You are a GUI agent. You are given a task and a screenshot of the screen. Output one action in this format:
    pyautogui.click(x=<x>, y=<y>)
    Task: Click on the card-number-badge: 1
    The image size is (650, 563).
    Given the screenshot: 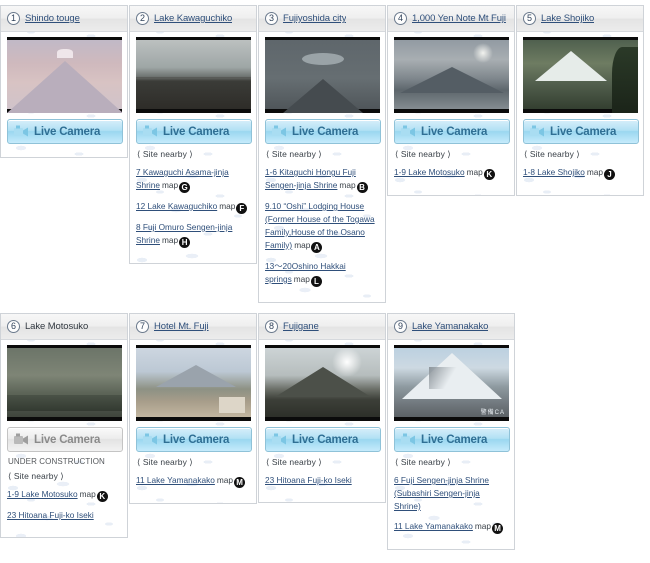 What is the action you would take?
    pyautogui.click(x=13, y=18)
    